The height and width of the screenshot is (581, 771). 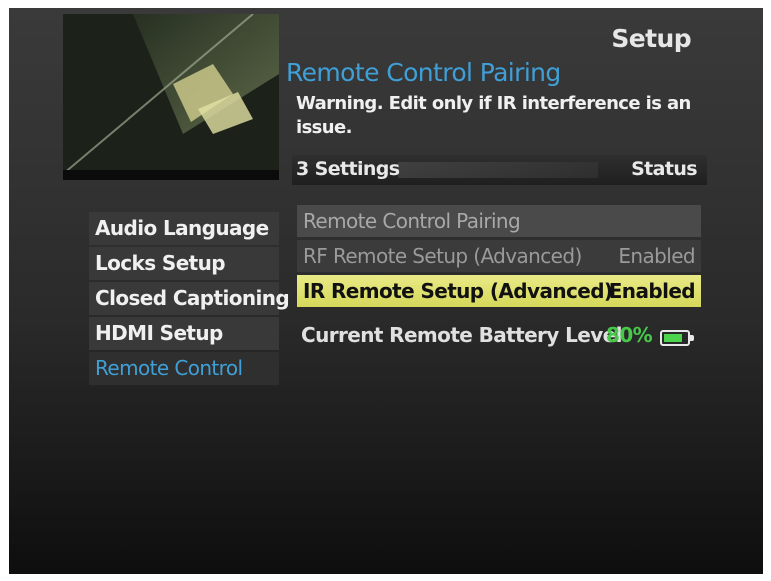 What do you see at coordinates (461, 335) in the screenshot?
I see `battery-label: Current Remote Battery Level` at bounding box center [461, 335].